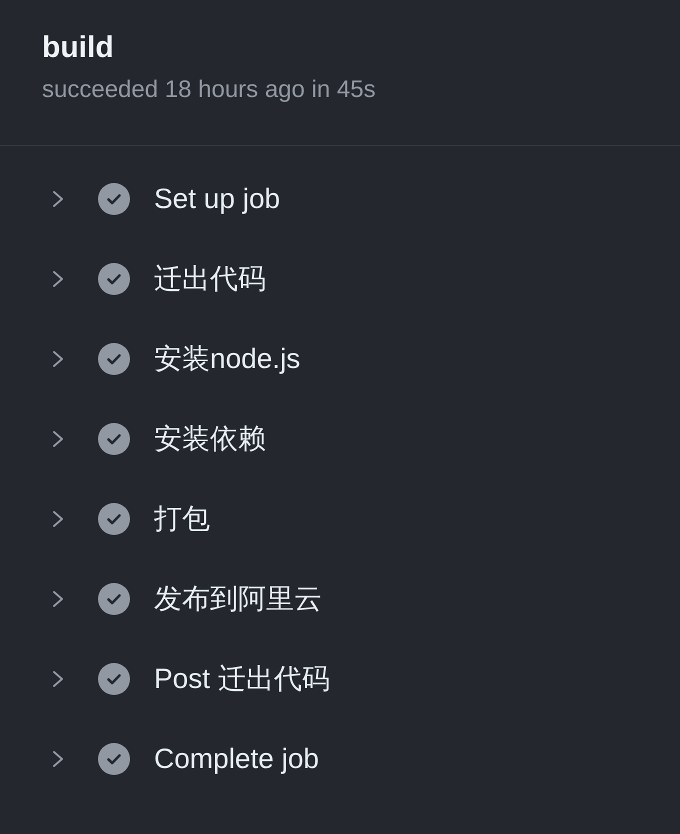 The image size is (680, 834). Describe the element at coordinates (217, 199) in the screenshot. I see `step-name: Set up job` at that location.